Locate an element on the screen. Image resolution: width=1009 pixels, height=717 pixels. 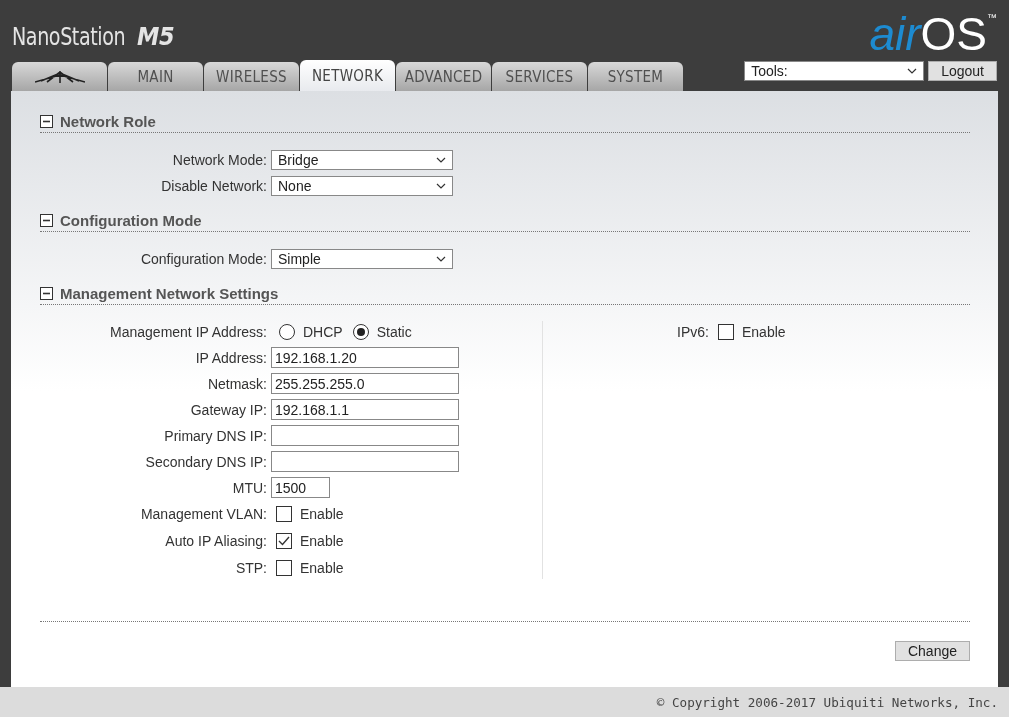
text-field: 1500 is located at coordinates (300, 487).